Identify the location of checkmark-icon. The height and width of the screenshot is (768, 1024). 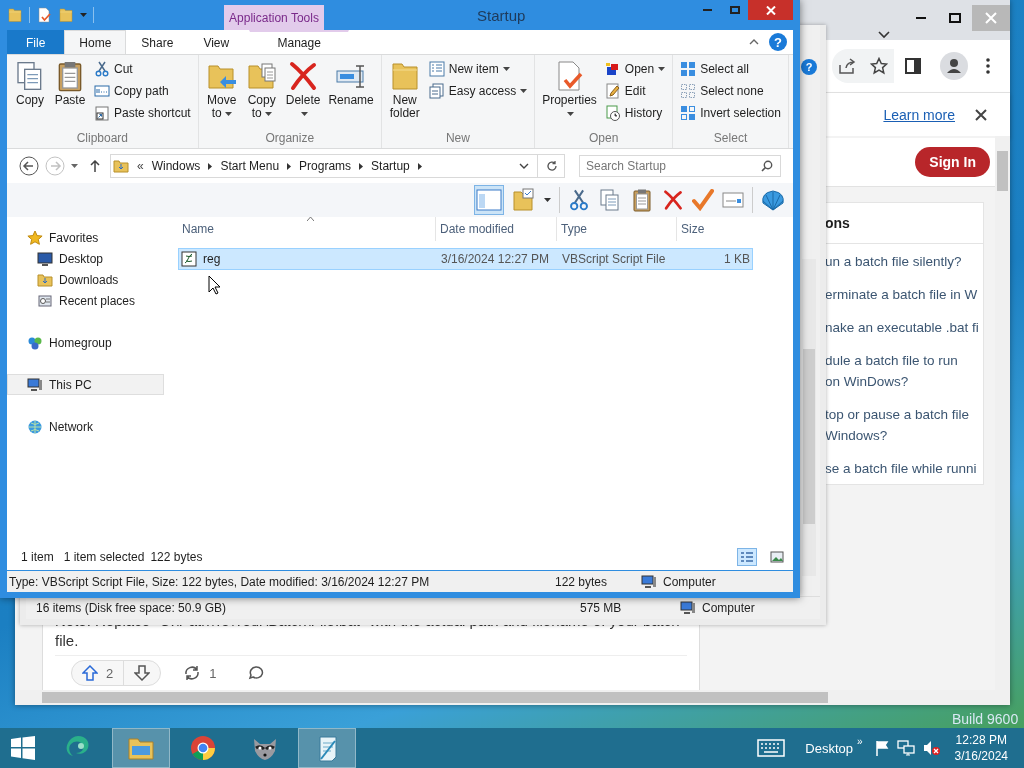
(703, 200).